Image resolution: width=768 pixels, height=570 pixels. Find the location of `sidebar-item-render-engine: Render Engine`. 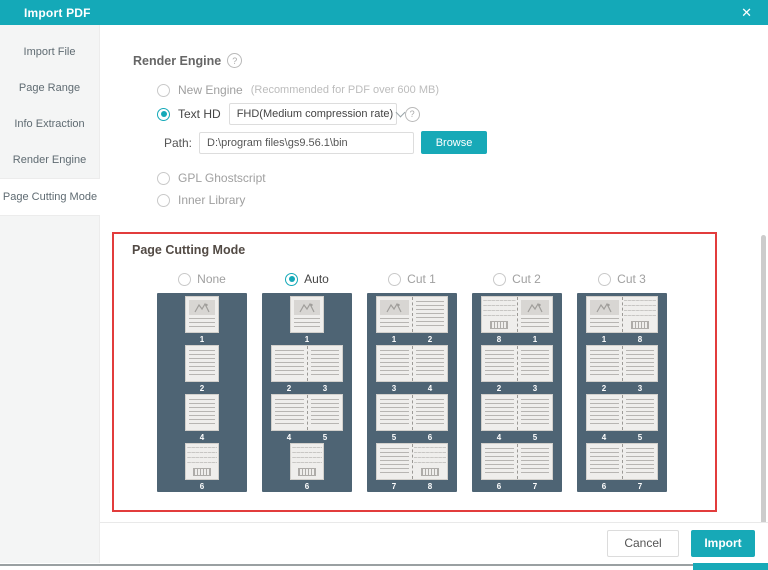

sidebar-item-render-engine: Render Engine is located at coordinates (49, 160).